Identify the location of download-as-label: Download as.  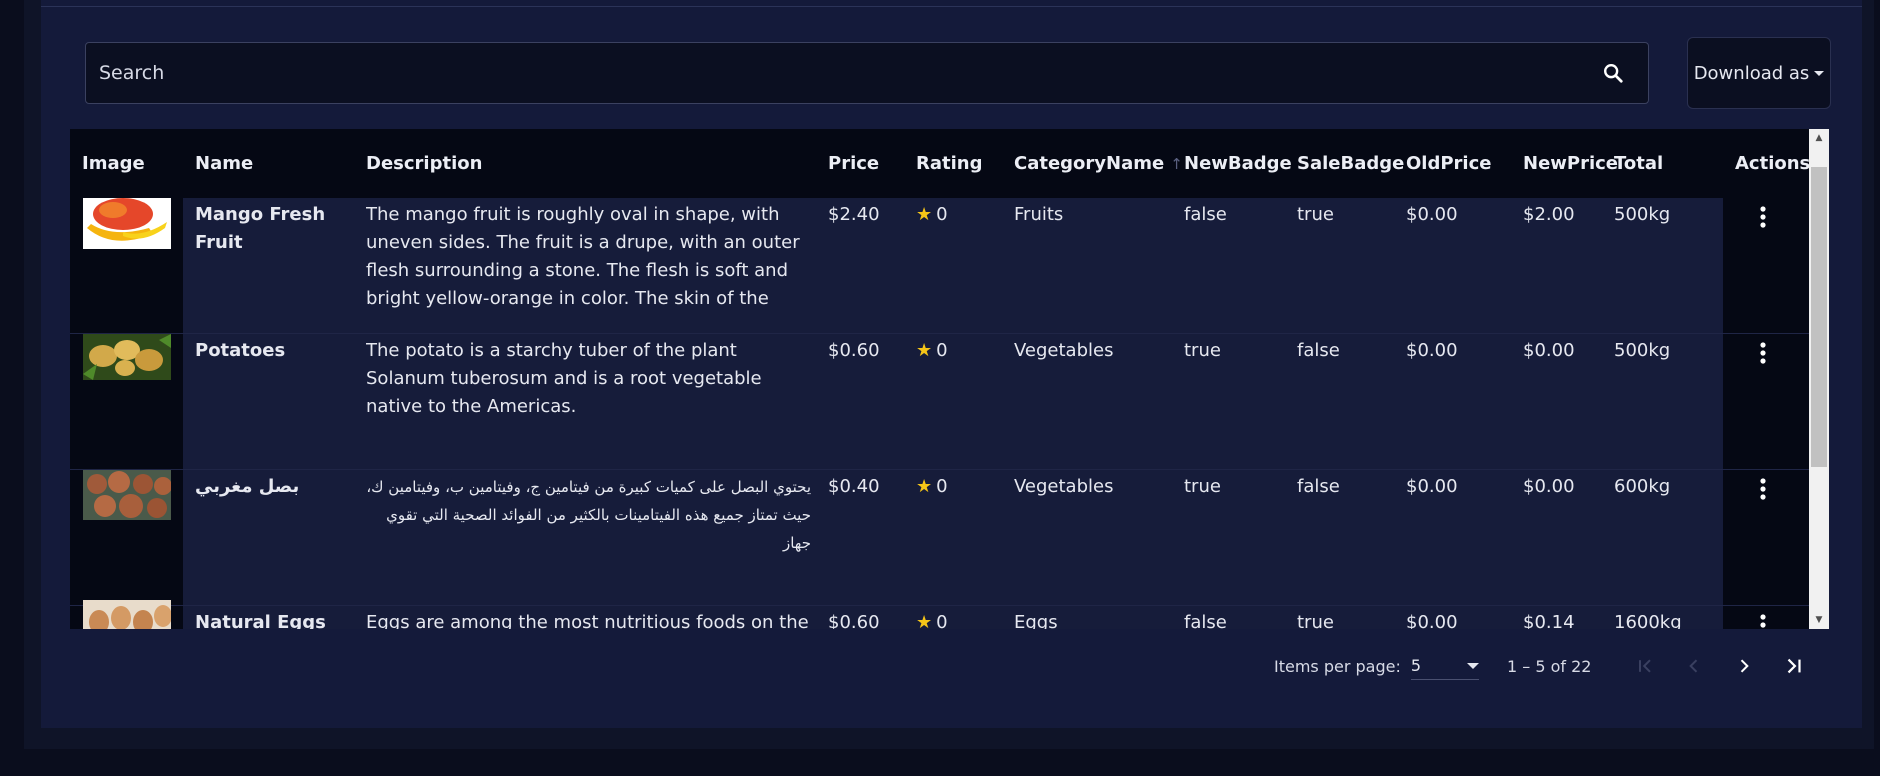
(1751, 73).